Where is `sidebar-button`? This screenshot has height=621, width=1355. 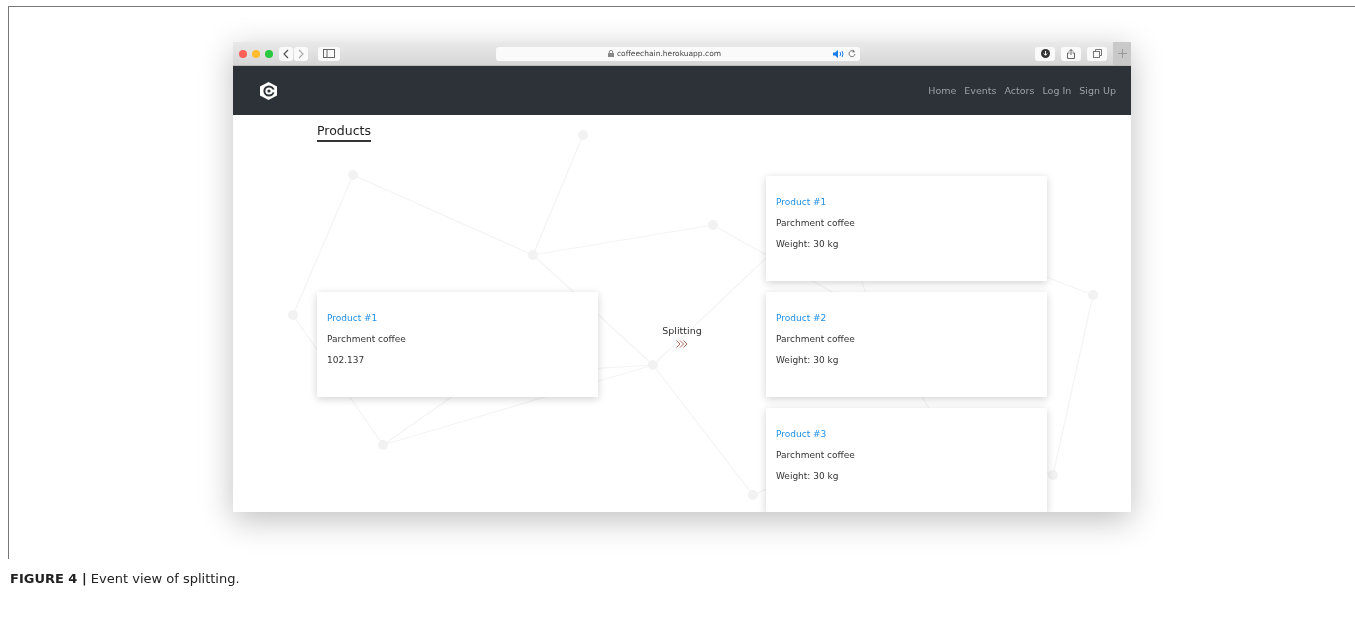
sidebar-button is located at coordinates (329, 53).